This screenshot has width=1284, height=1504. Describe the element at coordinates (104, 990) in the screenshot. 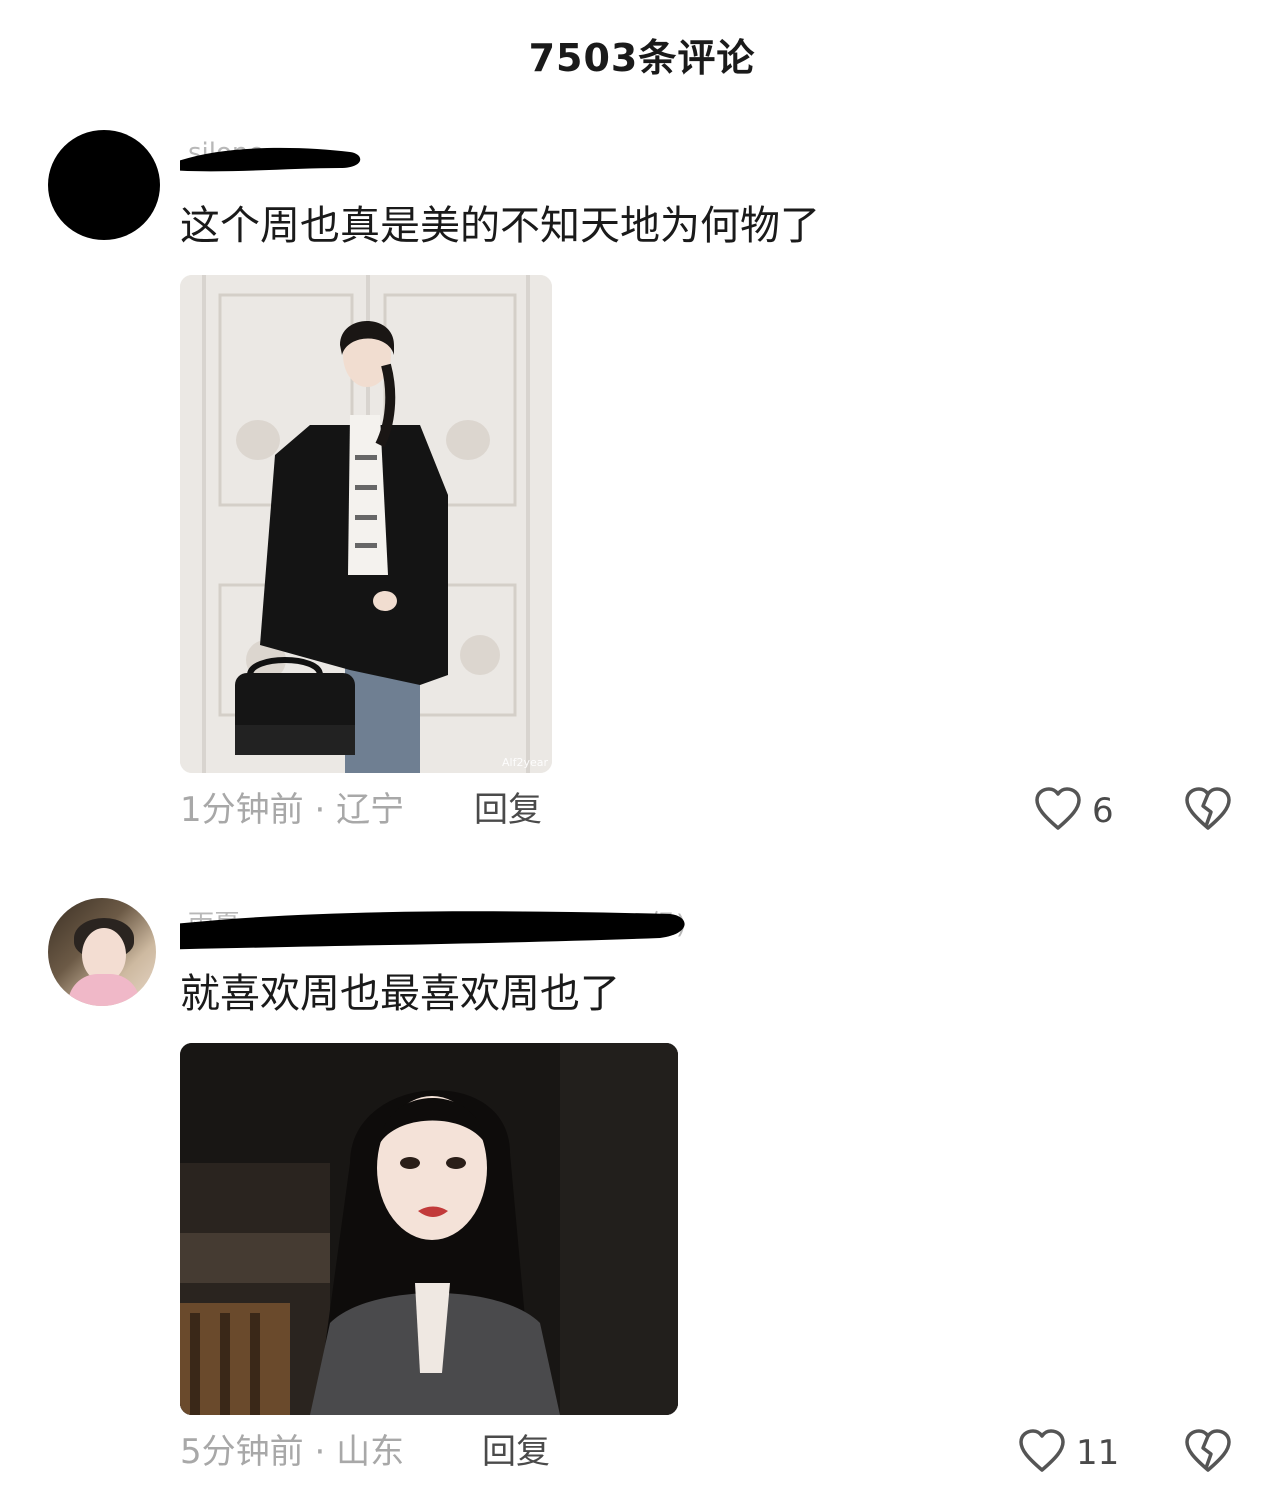

I see `avatar-body` at that location.